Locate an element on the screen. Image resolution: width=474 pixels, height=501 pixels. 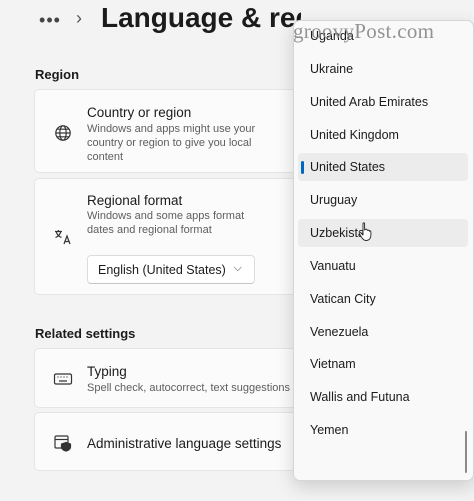
dropdown-item-selected: United States is located at coordinates (383, 167).